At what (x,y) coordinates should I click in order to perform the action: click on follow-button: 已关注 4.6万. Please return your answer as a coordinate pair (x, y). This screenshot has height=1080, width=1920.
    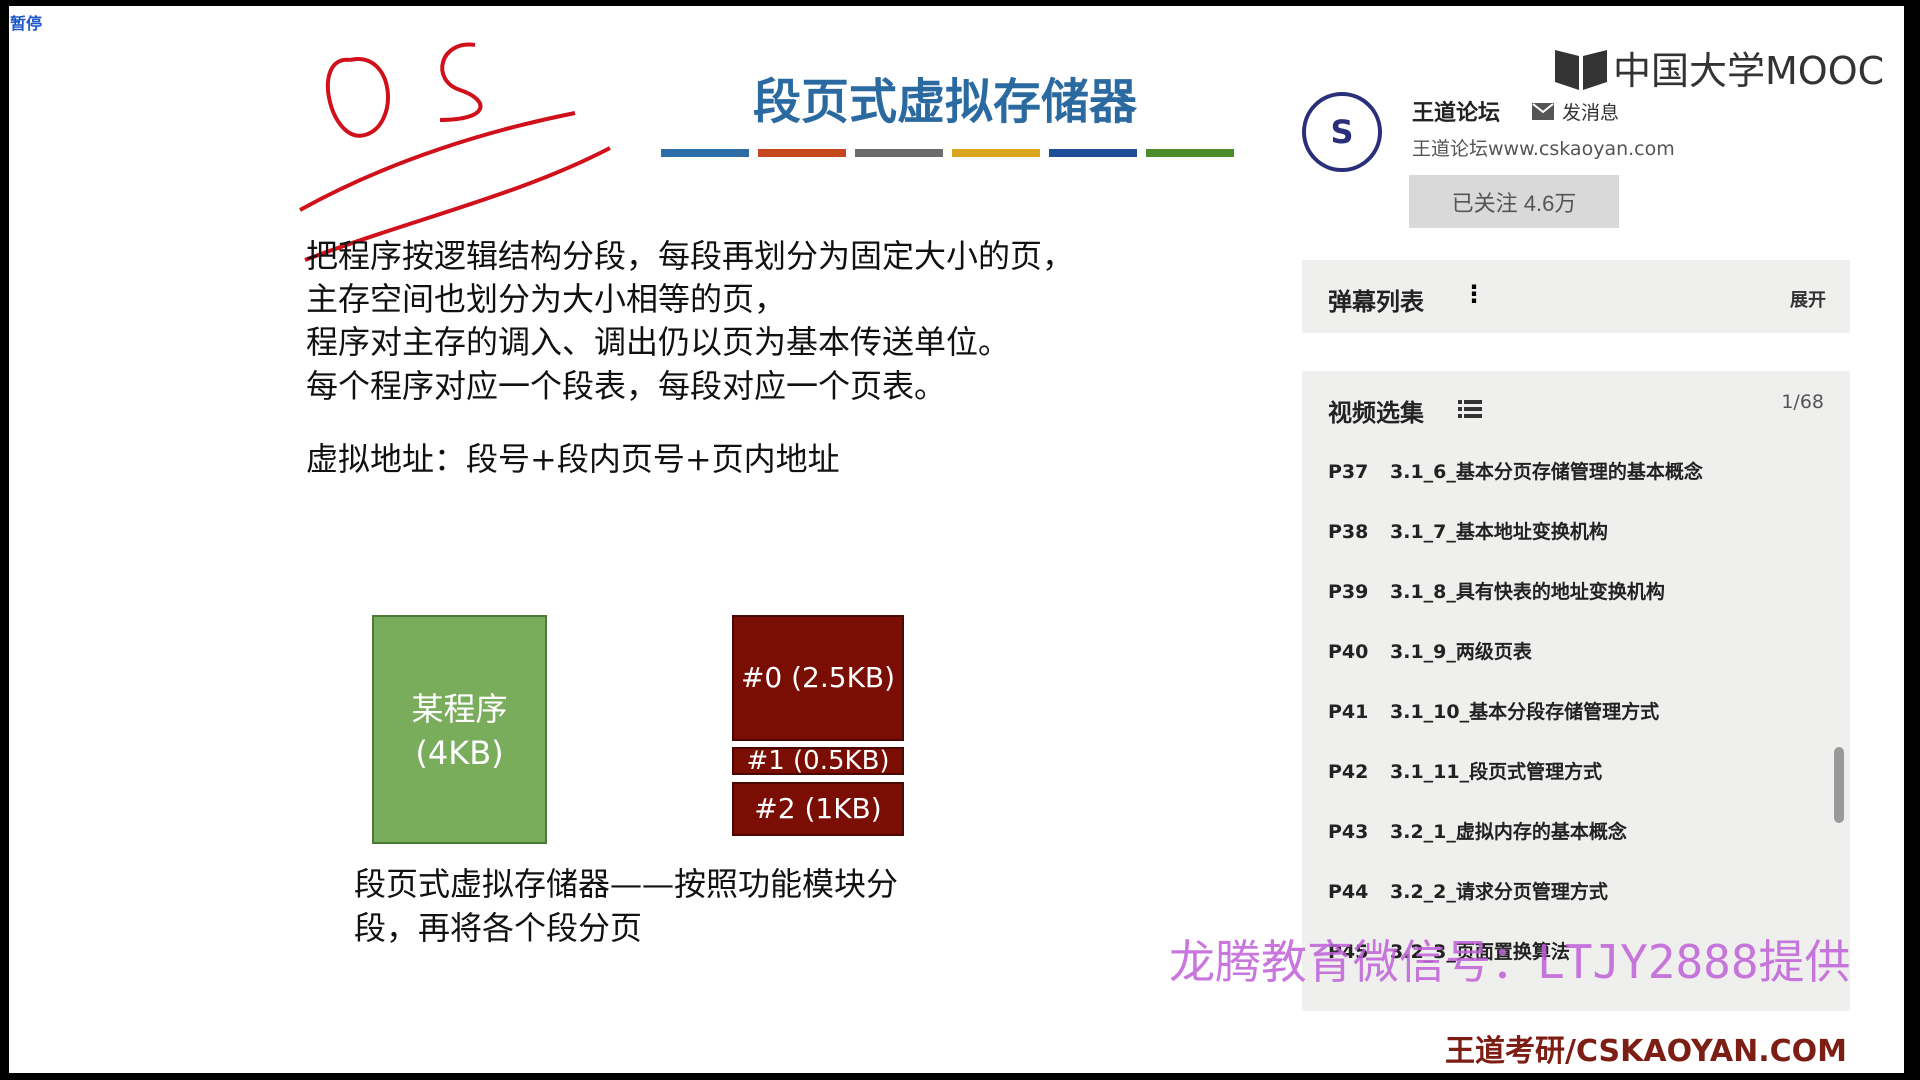
    Looking at the image, I should click on (1514, 201).